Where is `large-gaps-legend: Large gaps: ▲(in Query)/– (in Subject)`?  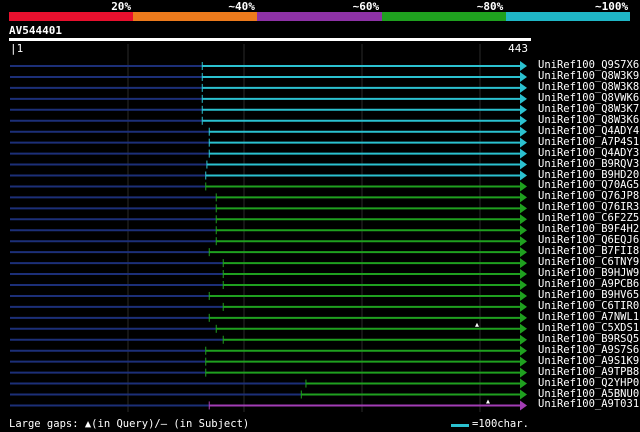
large-gaps-legend: Large gaps: ▲(in Query)/– (in Subject) is located at coordinates (129, 424).